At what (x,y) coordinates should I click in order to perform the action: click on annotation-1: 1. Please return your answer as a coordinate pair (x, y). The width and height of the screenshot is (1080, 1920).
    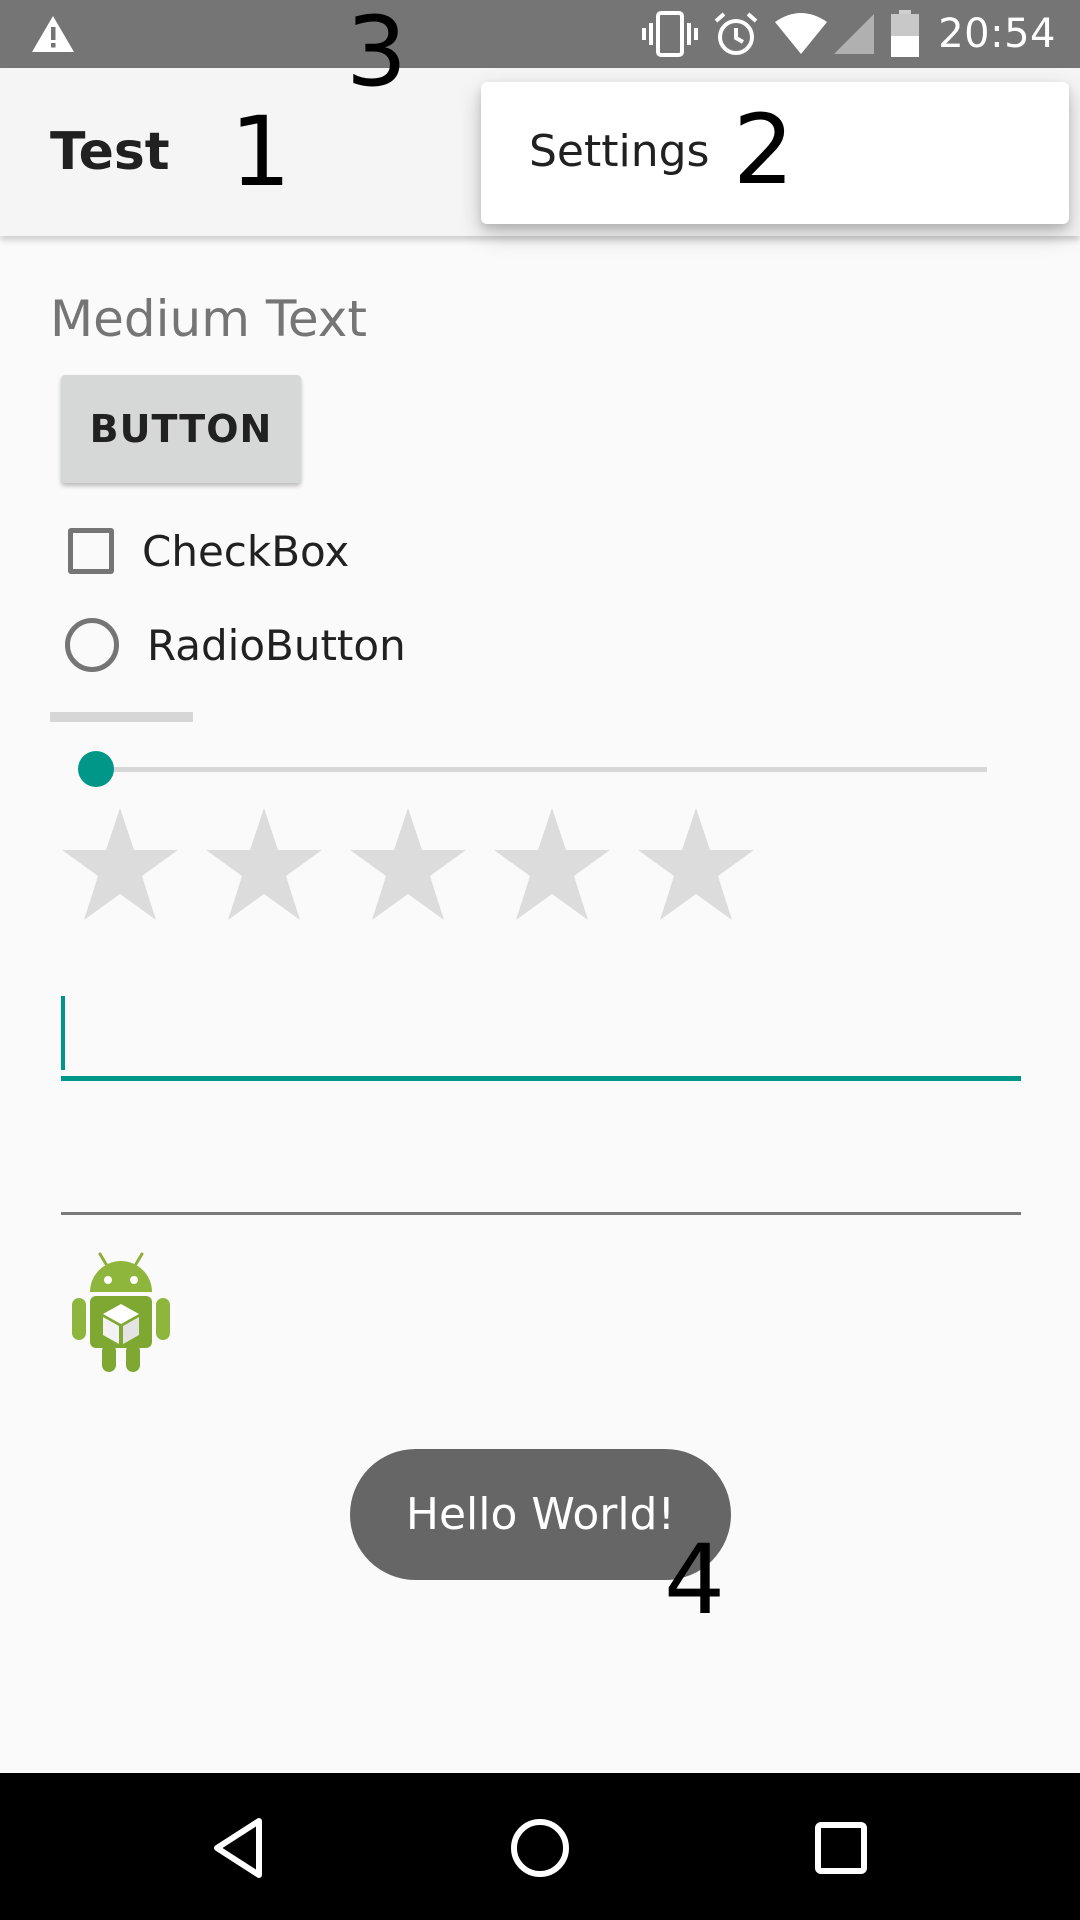
    Looking at the image, I should click on (261, 152).